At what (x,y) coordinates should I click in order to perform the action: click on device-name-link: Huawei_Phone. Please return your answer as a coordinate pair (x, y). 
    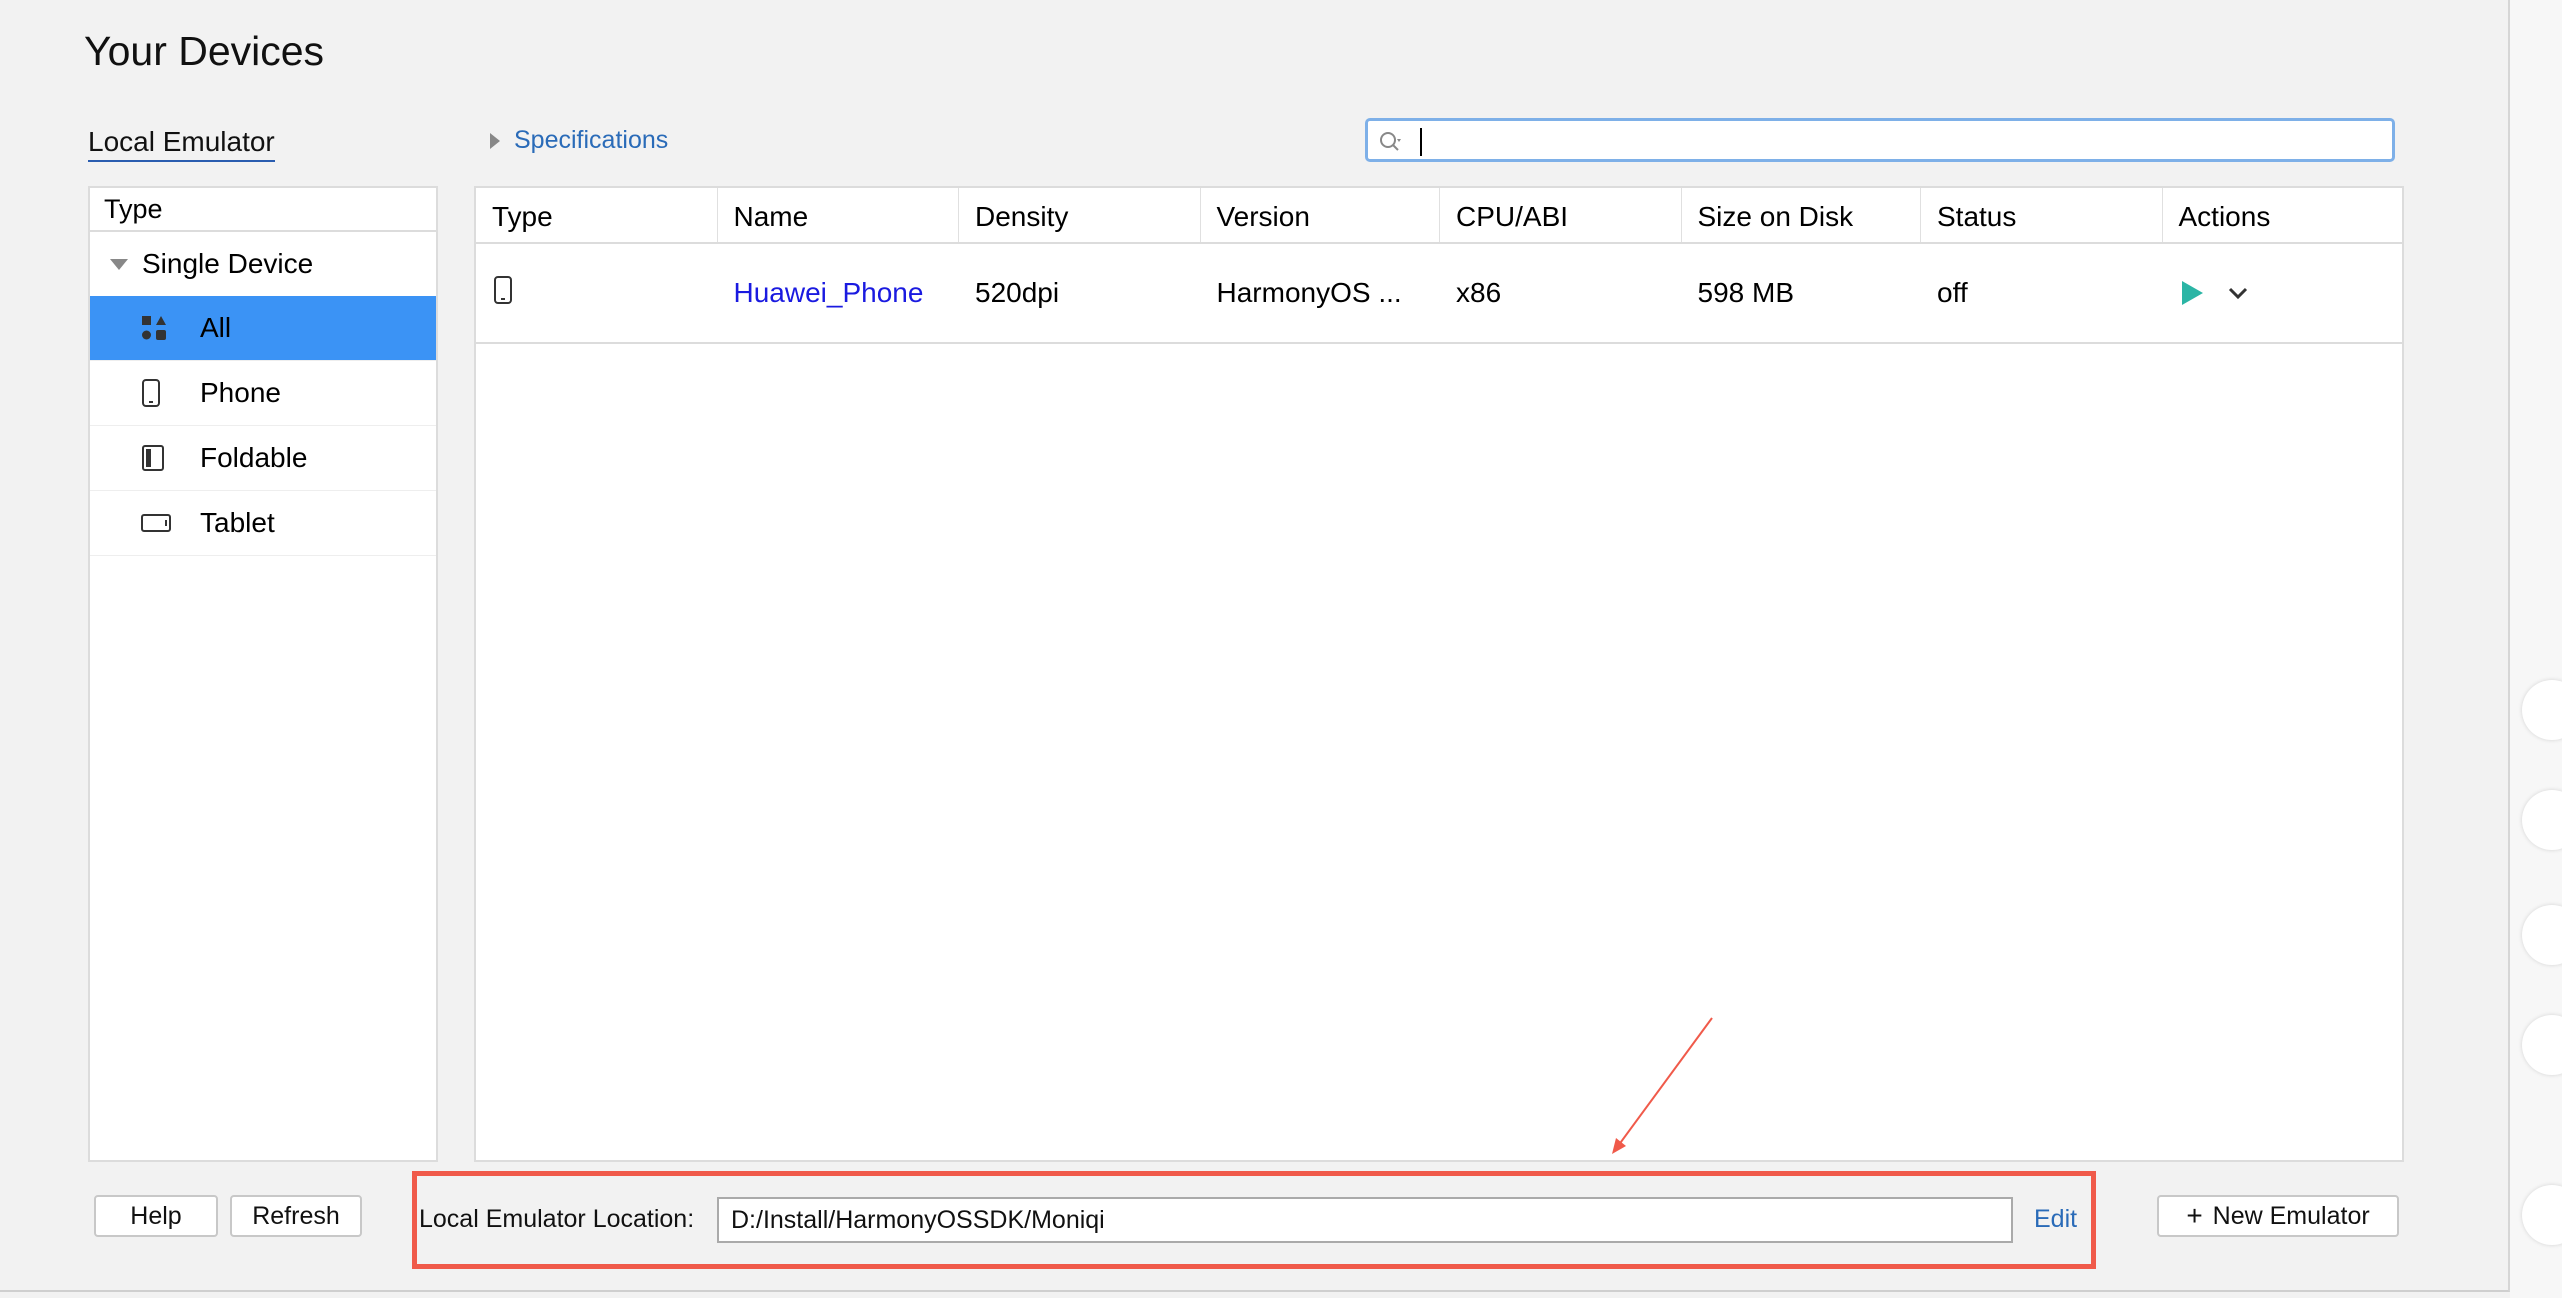
    Looking at the image, I should click on (839, 293).